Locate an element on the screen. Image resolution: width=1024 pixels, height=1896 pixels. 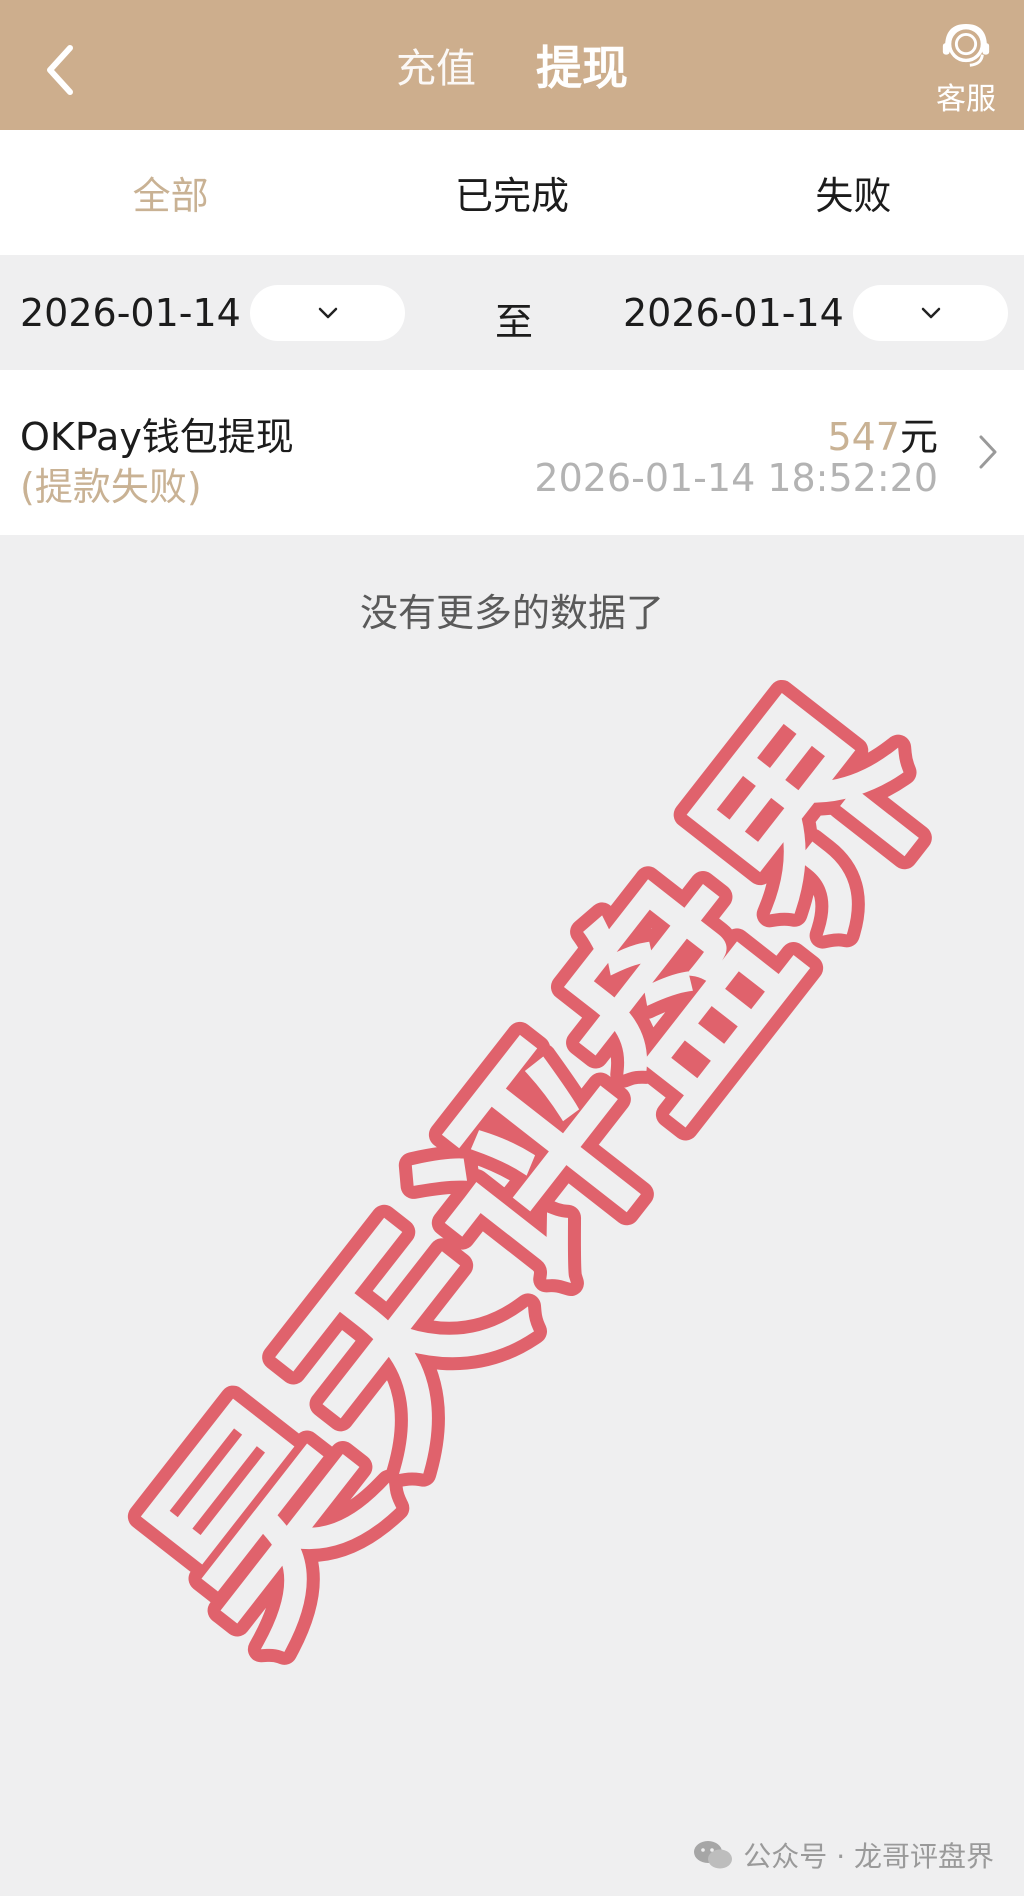
record-amount-unit: 元 is located at coordinates (918, 437).